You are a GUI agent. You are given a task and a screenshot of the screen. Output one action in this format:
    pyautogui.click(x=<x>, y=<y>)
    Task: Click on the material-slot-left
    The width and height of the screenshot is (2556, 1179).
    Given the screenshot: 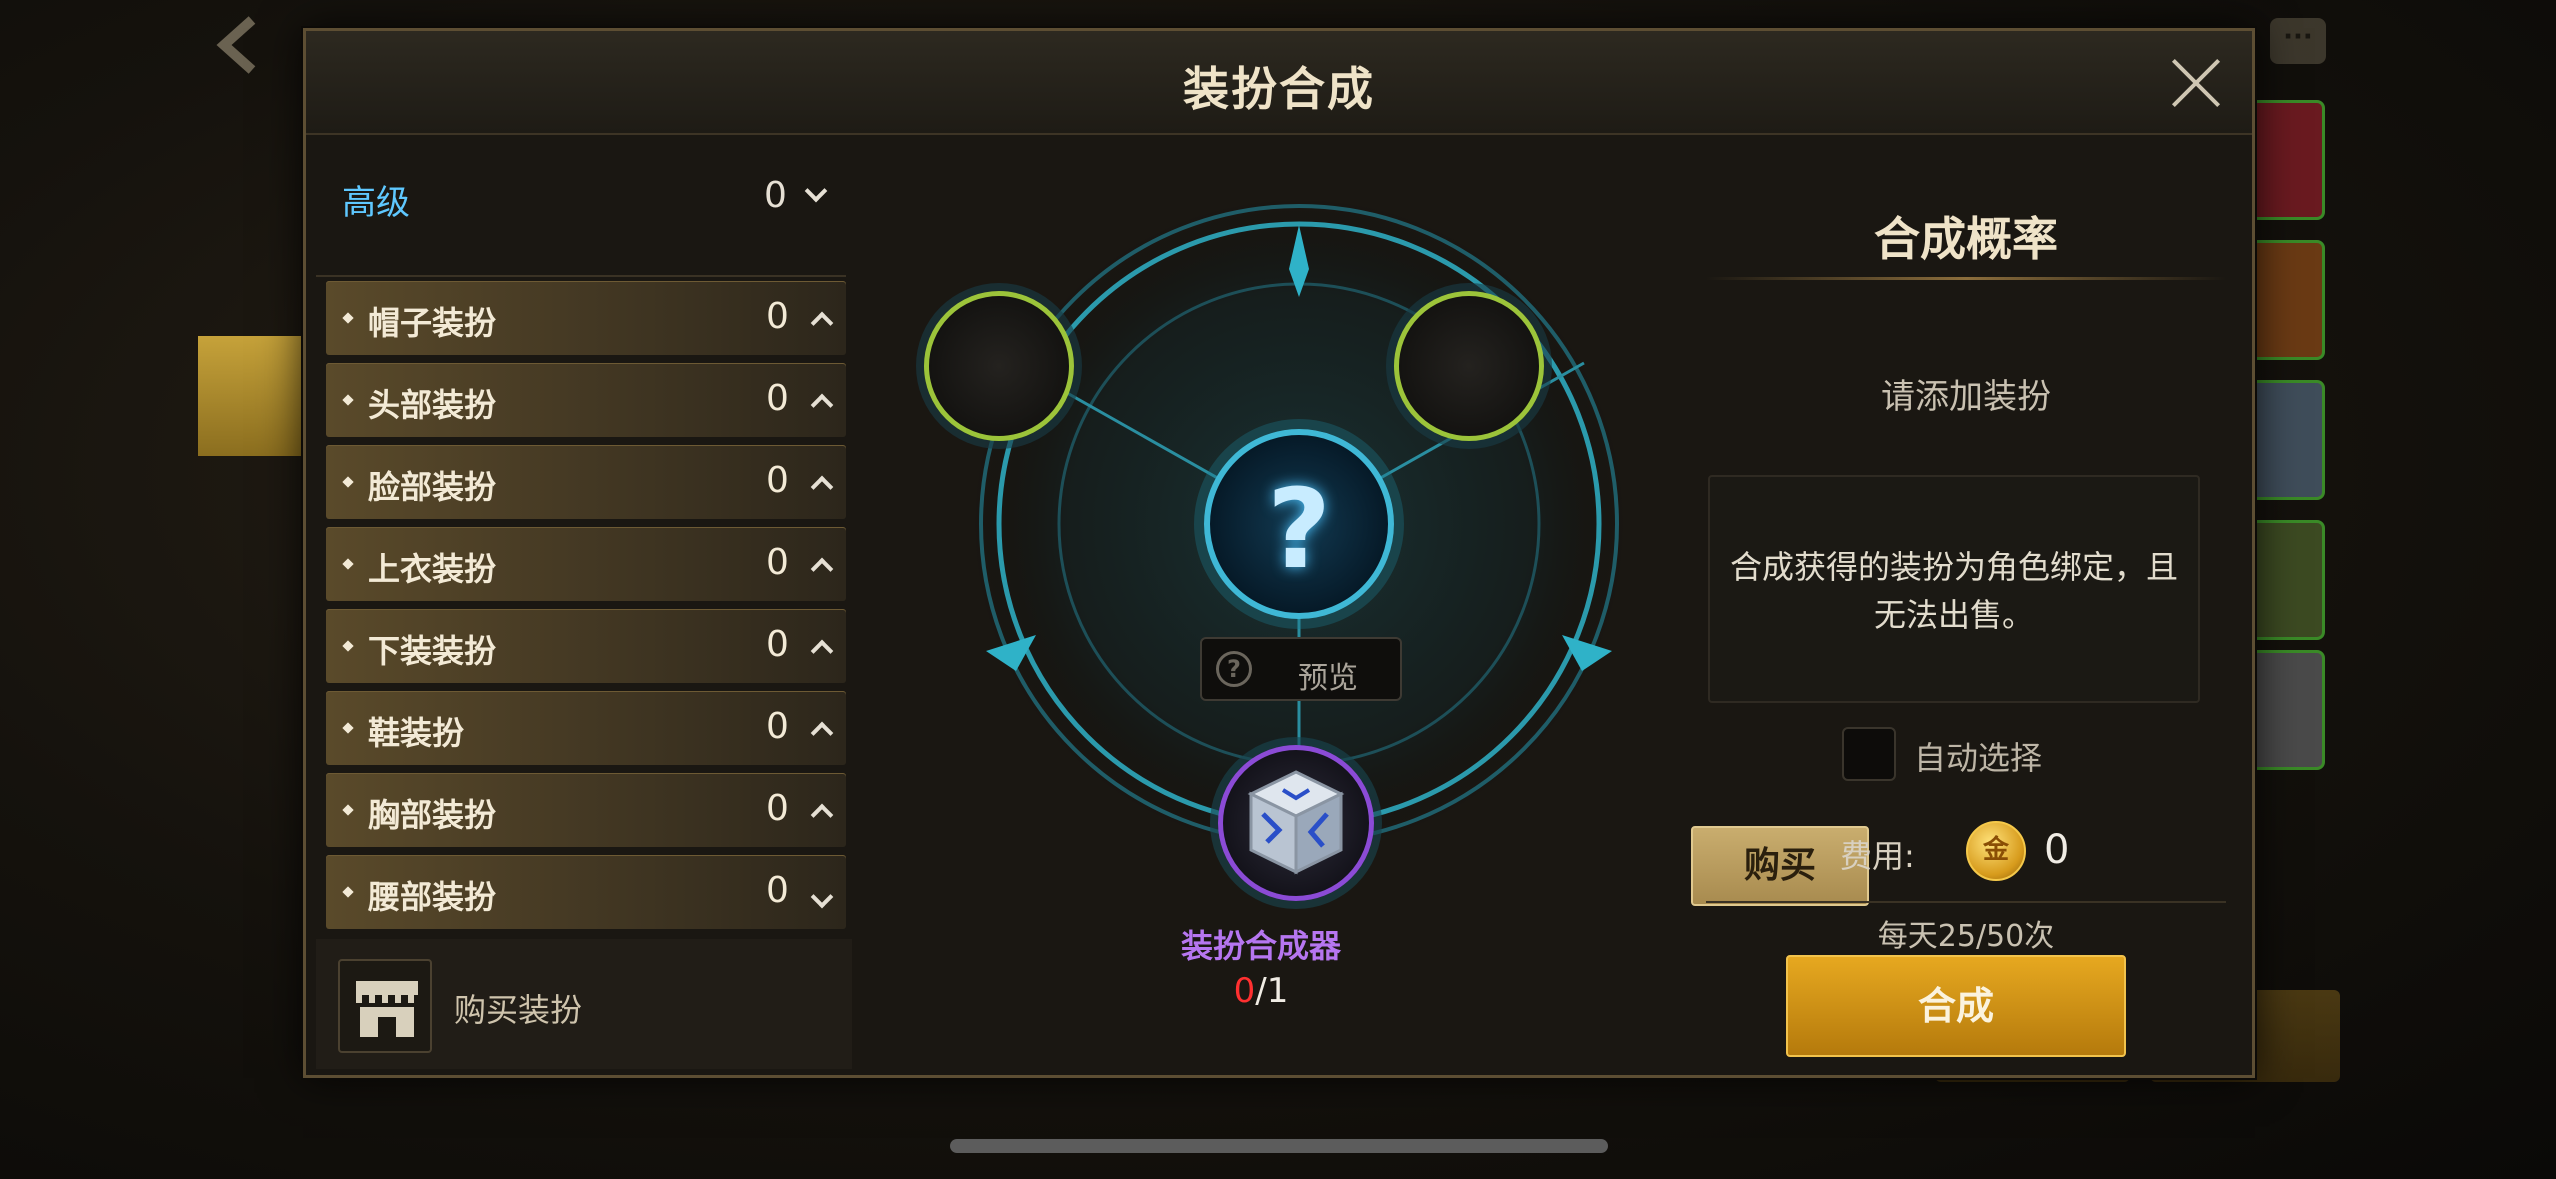 What is the action you would take?
    pyautogui.click(x=999, y=366)
    